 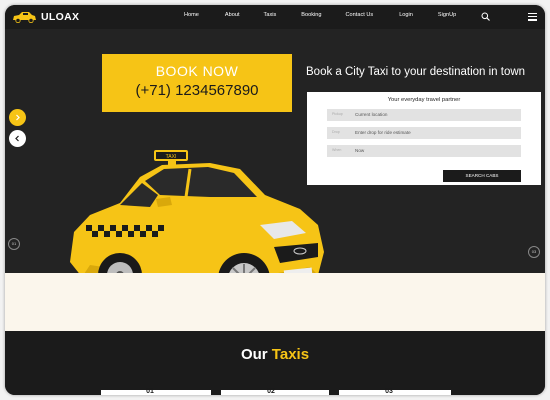 I want to click on our-taxis-heading: Our Taxis, so click(x=275, y=354).